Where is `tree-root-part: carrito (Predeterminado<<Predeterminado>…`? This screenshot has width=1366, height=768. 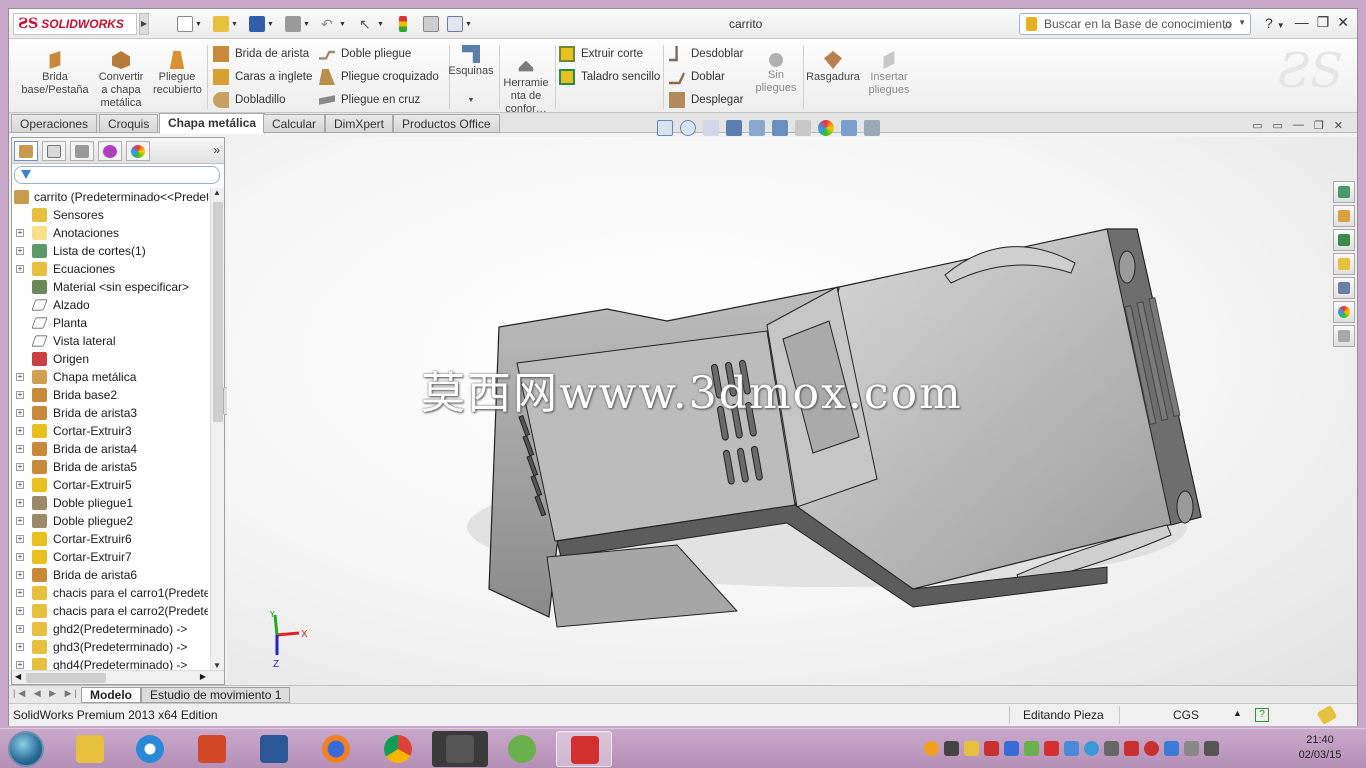
tree-root-part: carrito (Predeterminado<<Predeterminado>… is located at coordinates (110, 197).